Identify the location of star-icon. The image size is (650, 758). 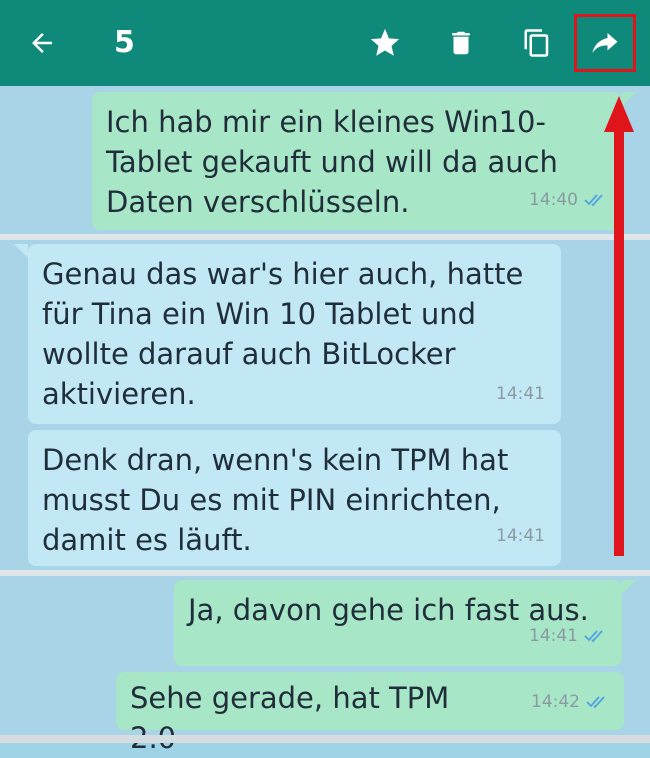
(385, 42).